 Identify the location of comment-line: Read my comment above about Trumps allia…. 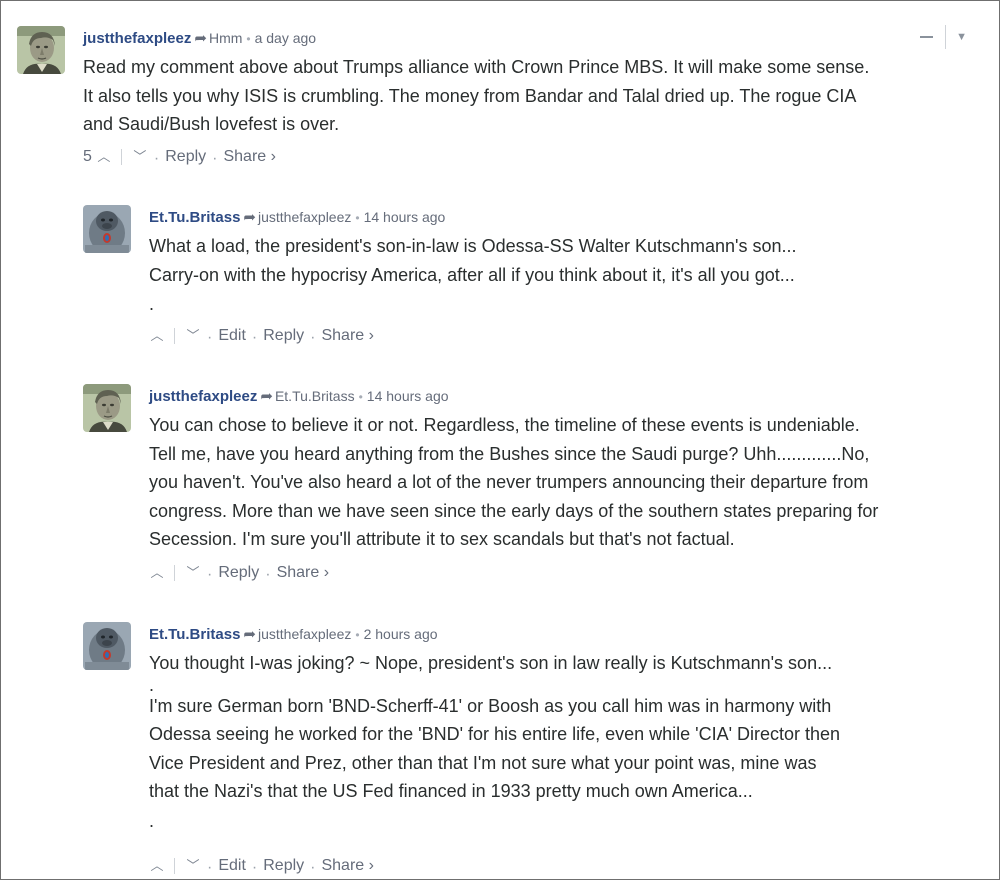
(476, 67).